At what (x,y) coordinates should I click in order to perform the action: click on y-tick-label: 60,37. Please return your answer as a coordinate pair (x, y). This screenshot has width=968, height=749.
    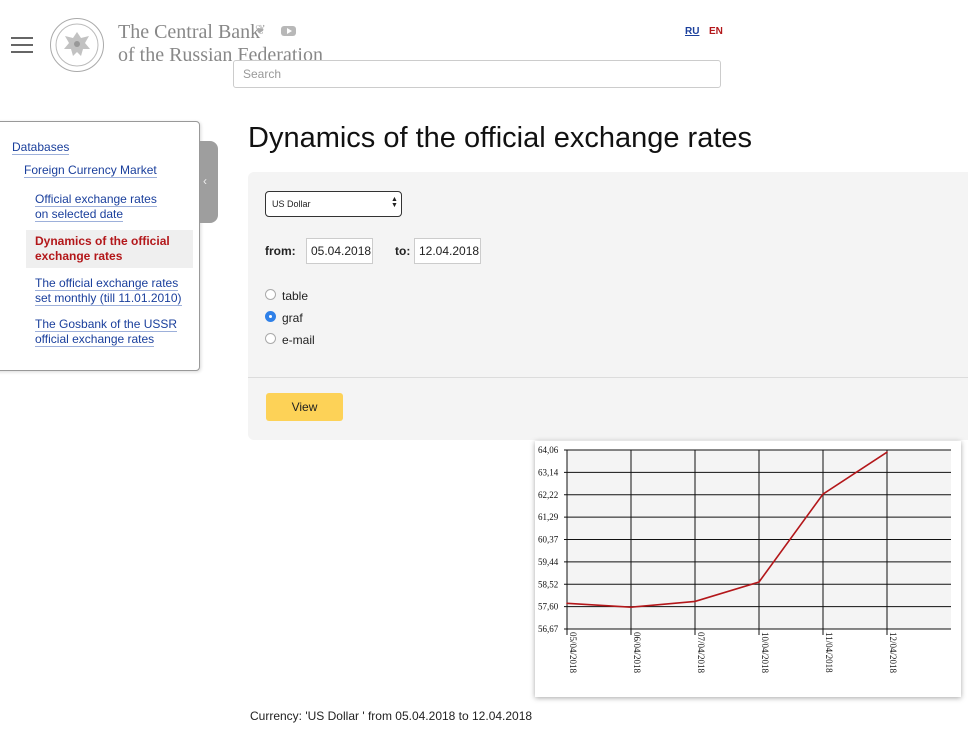
    Looking at the image, I should click on (548, 540).